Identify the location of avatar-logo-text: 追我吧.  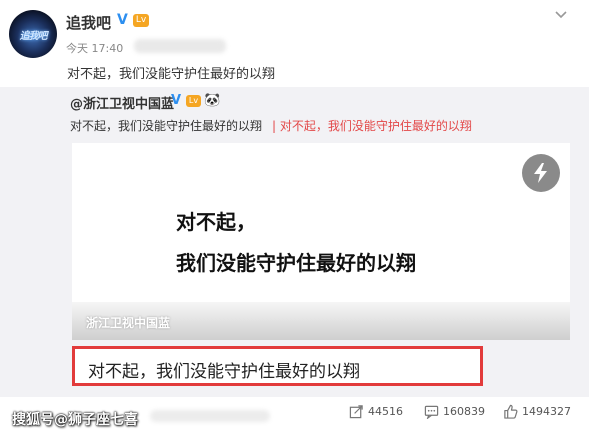
(33, 36).